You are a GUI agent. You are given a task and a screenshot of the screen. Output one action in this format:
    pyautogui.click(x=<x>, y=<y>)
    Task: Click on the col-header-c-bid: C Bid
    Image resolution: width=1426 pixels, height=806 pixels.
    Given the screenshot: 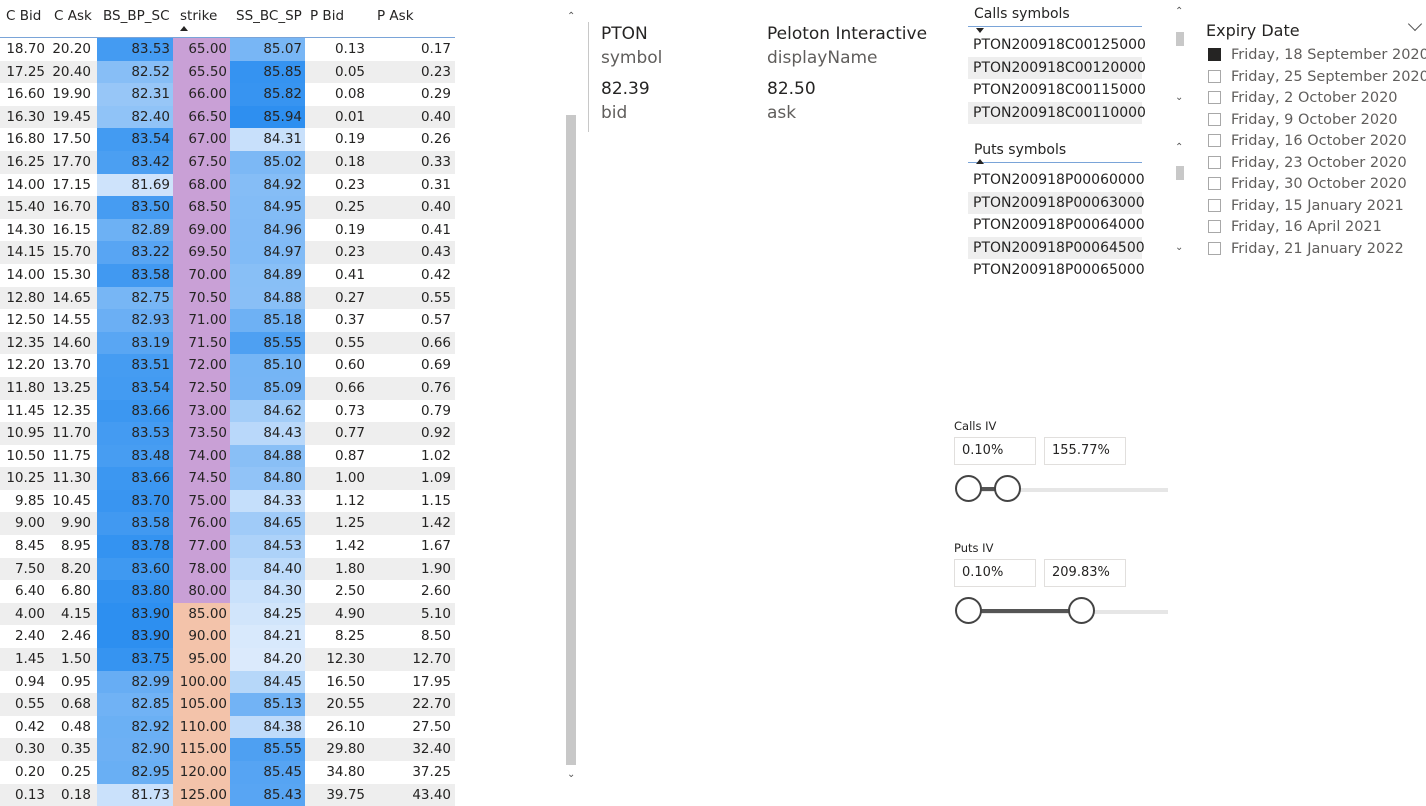 What is the action you would take?
    pyautogui.click(x=23, y=16)
    